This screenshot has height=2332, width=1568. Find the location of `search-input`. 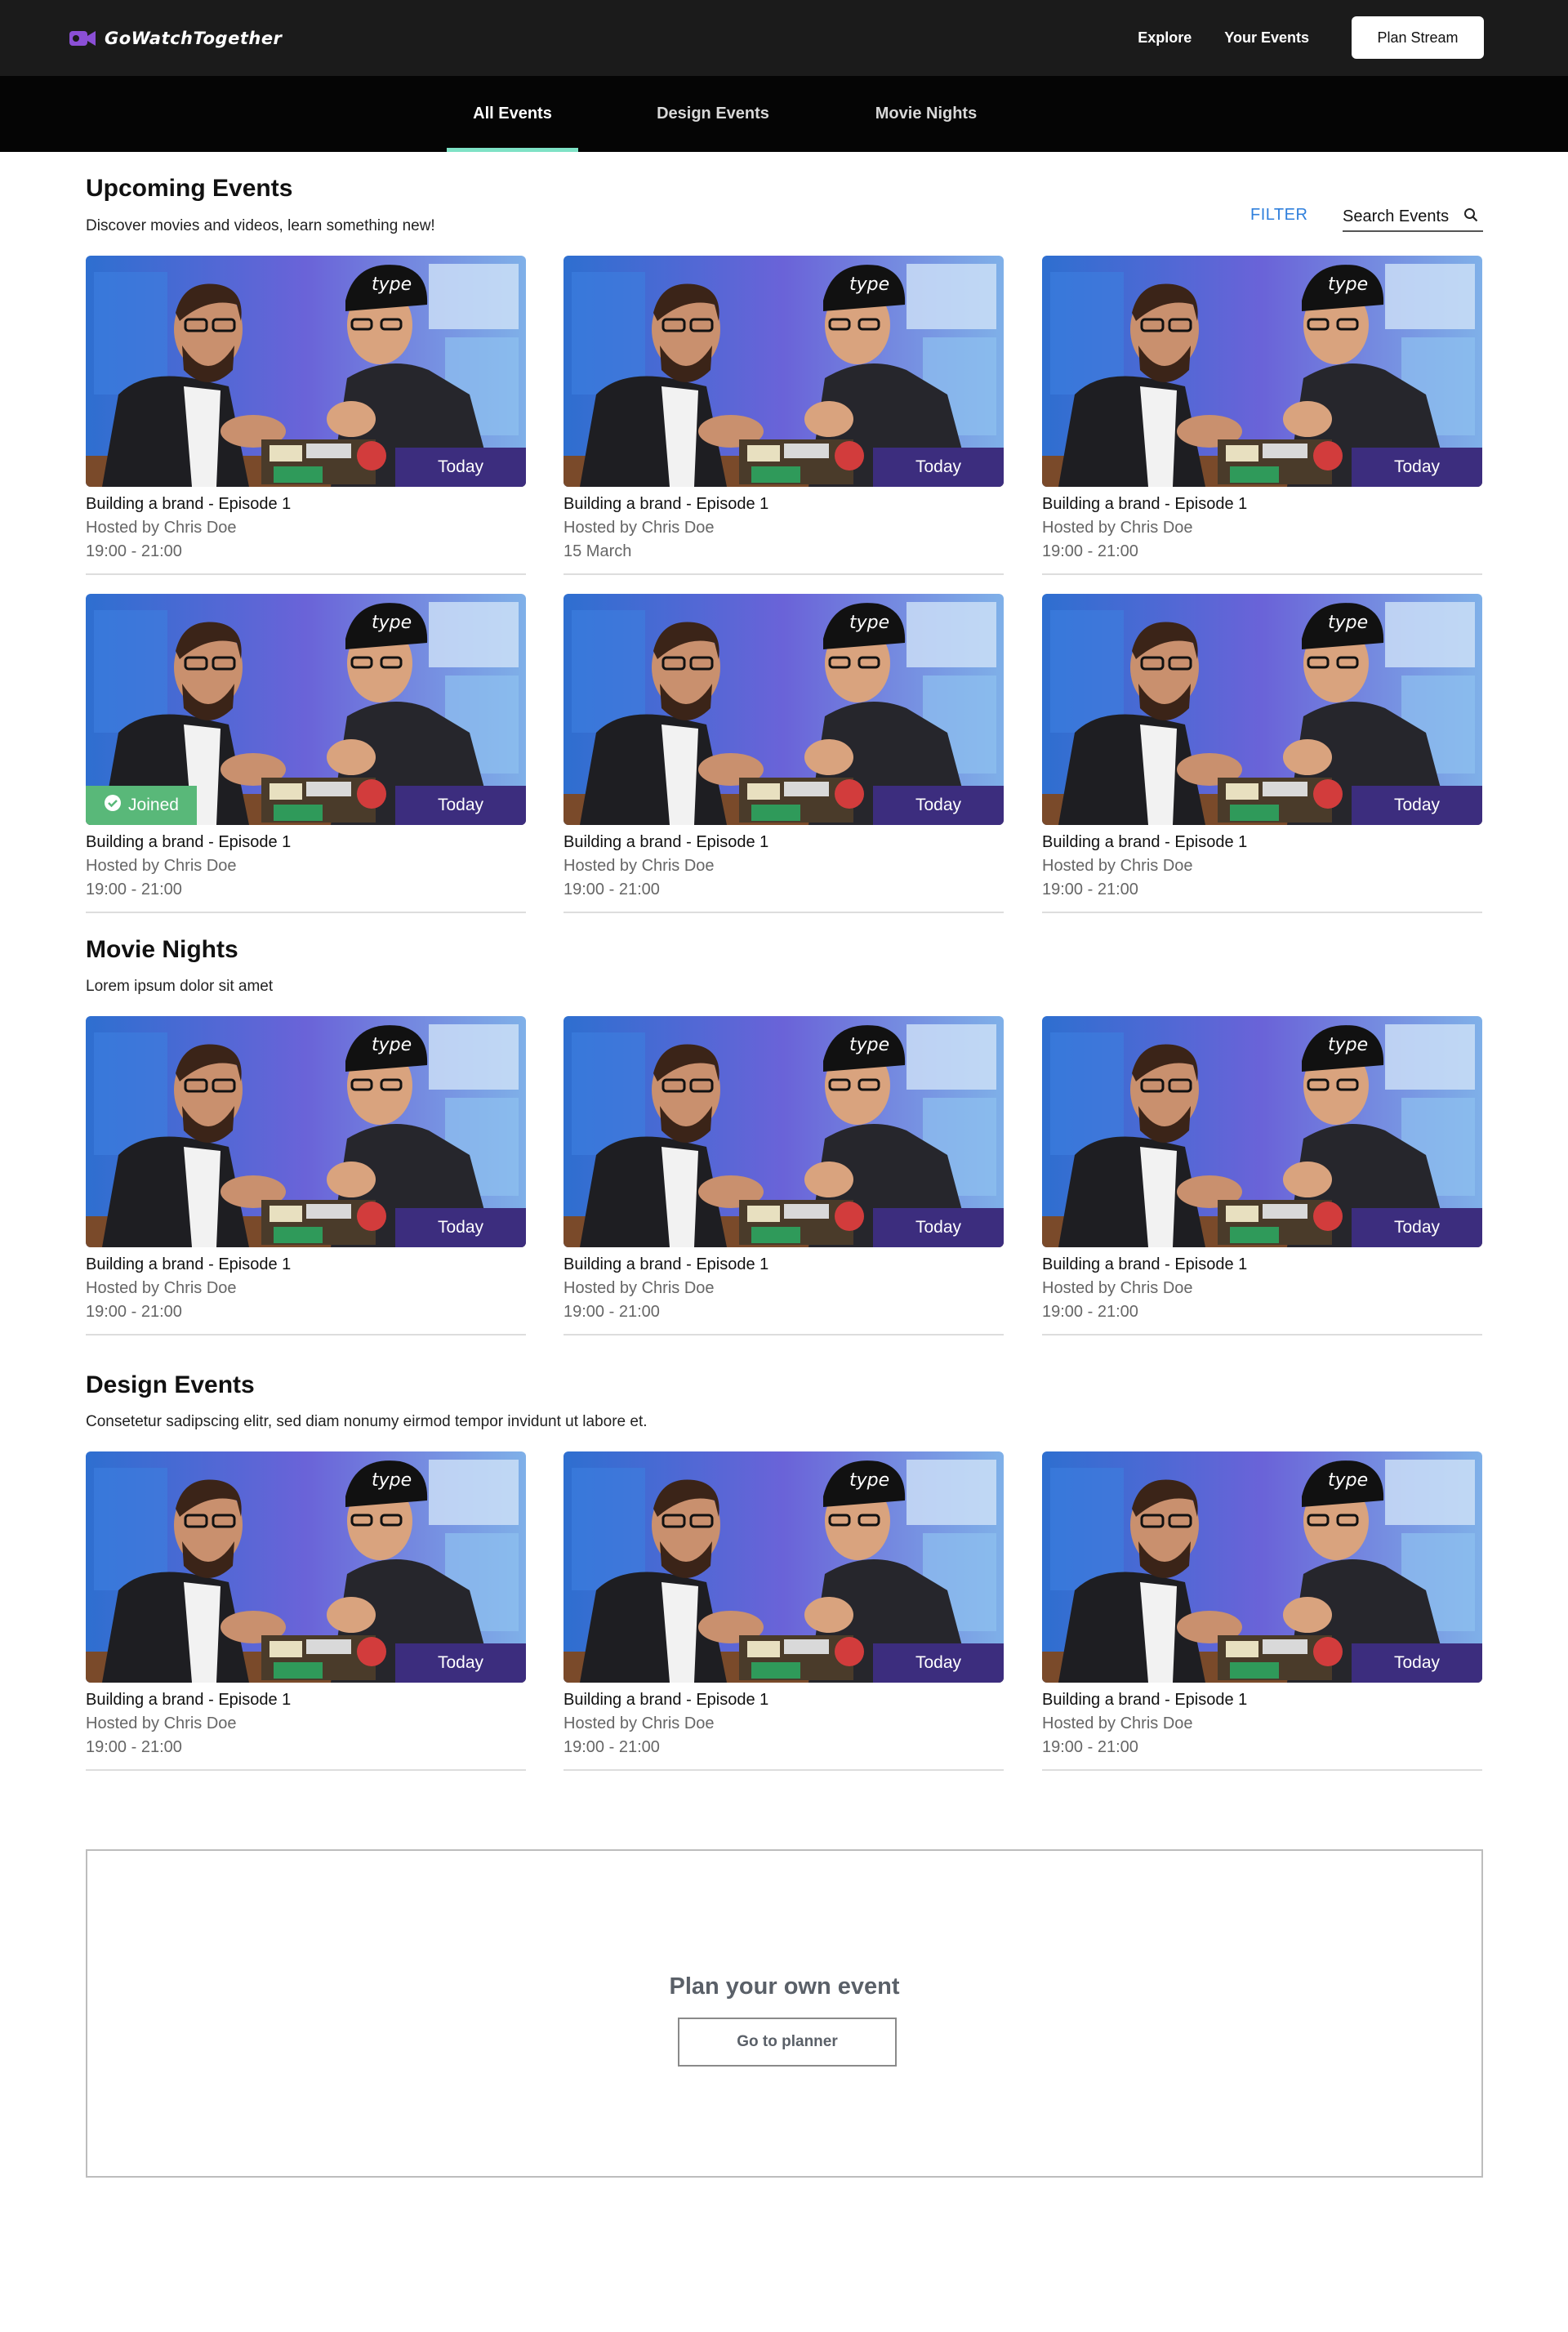

search-input is located at coordinates (1400, 217).